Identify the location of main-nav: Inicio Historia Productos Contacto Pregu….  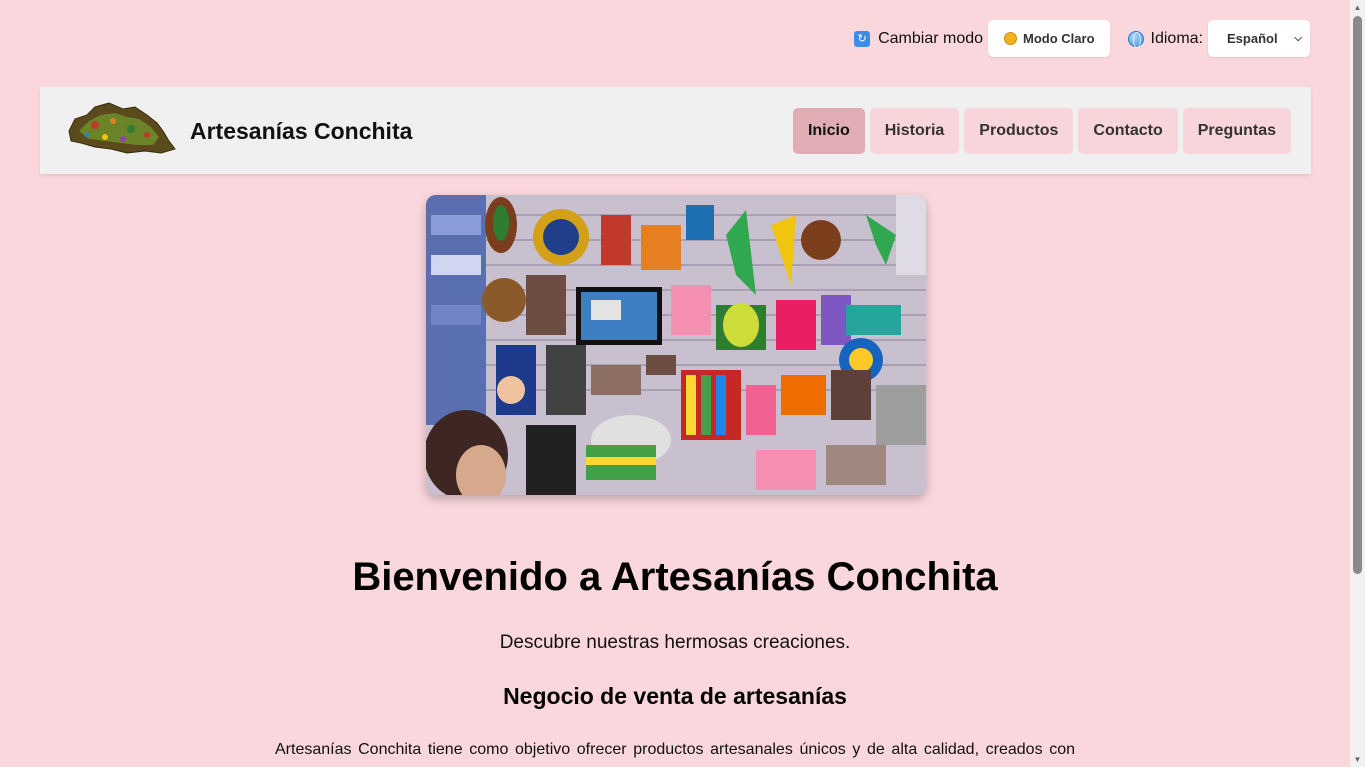
(1039, 131).